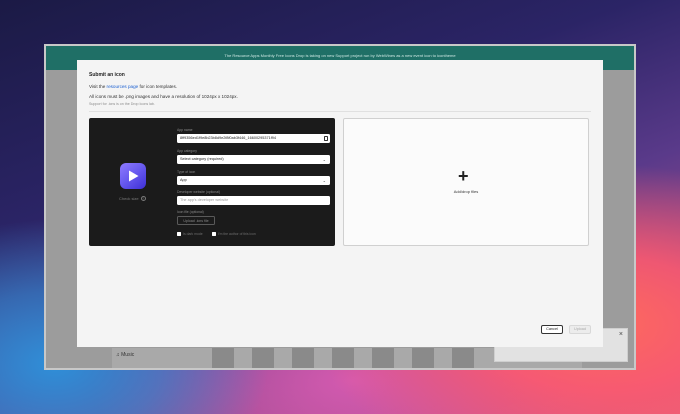 The width and height of the screenshot is (680, 414). What do you see at coordinates (143, 199) in the screenshot?
I see `help-icon: ?` at bounding box center [143, 199].